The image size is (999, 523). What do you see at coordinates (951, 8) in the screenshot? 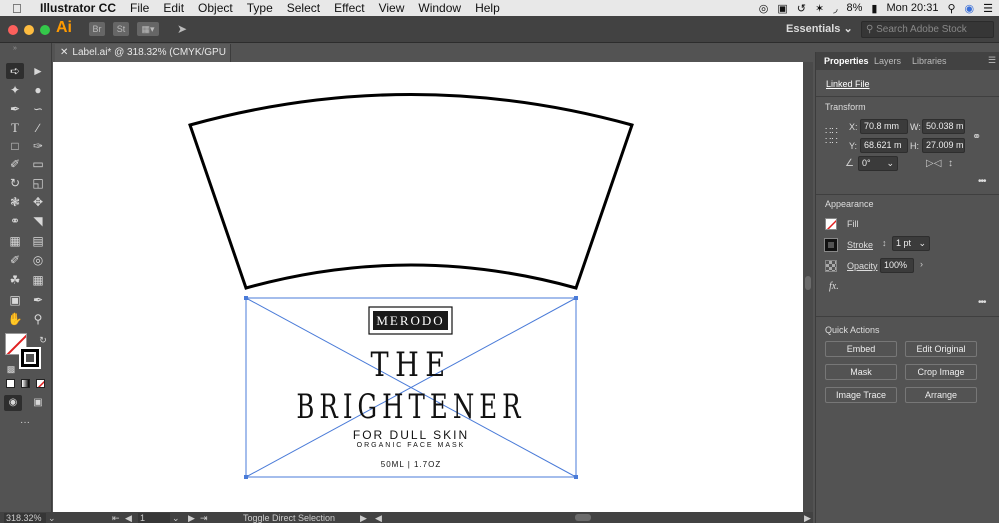
I see `spotlight-search-icon: ⚲` at bounding box center [951, 8].